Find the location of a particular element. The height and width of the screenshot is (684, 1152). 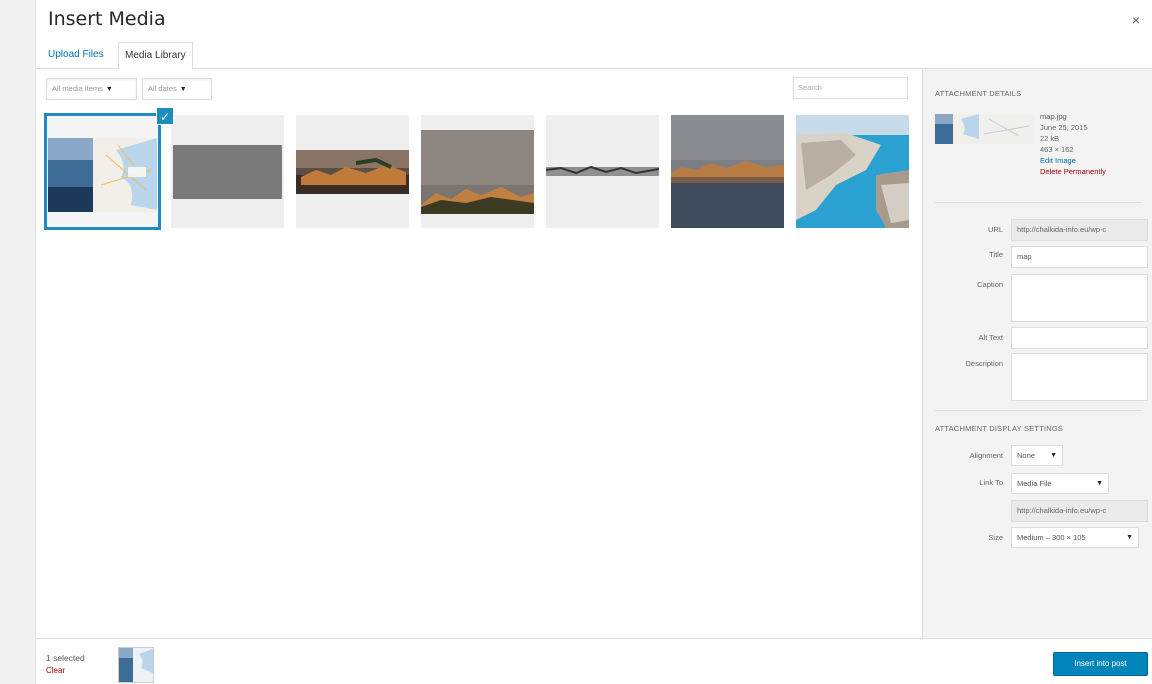

panorama-thumbnail-image is located at coordinates (602, 171).